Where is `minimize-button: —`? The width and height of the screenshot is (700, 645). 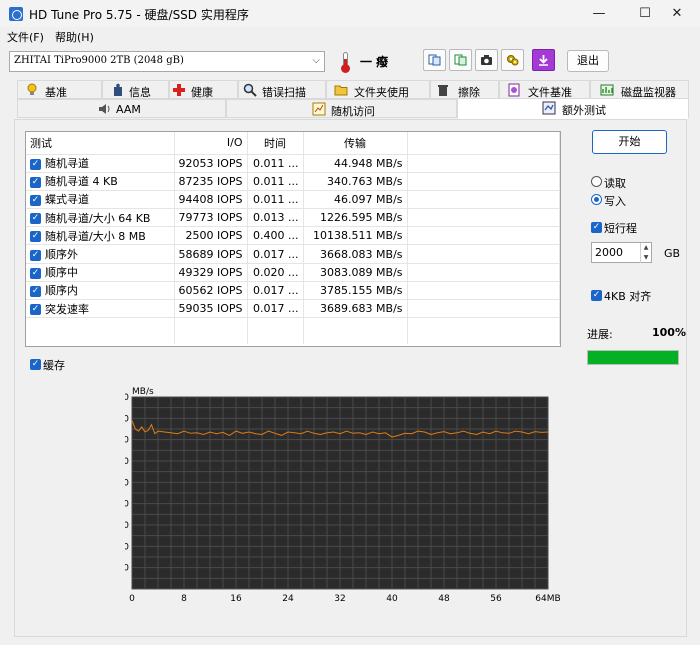 minimize-button: — is located at coordinates (599, 13).